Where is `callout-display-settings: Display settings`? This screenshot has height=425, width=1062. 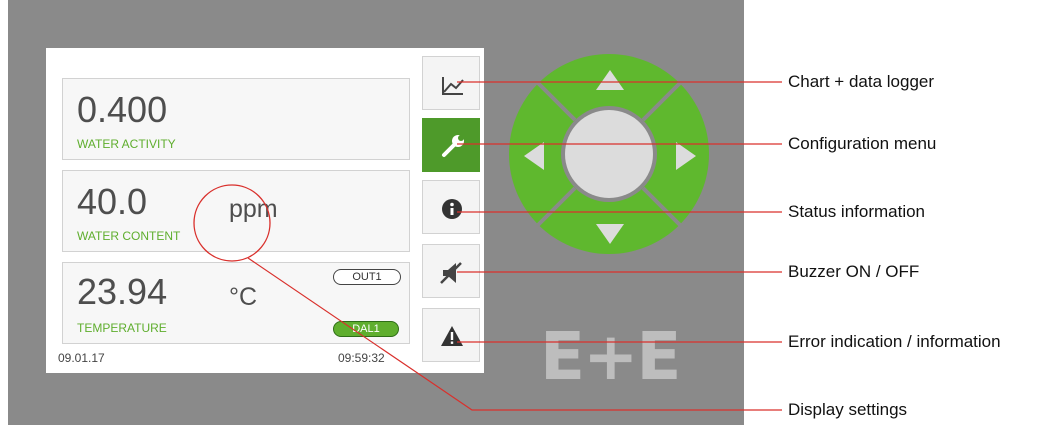
callout-display-settings: Display settings is located at coordinates (848, 409).